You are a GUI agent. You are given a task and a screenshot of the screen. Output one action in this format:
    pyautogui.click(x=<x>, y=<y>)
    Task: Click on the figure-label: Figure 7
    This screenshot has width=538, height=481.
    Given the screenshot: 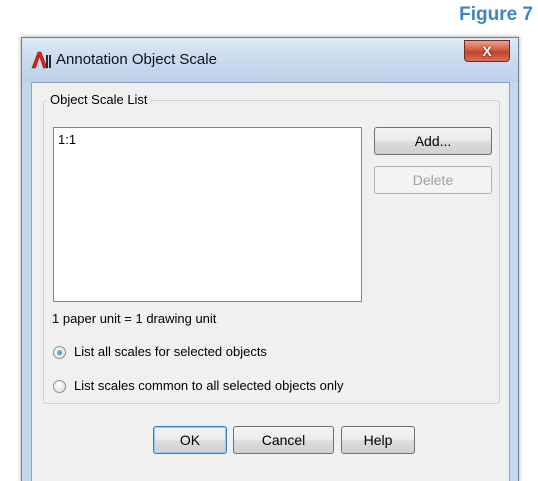 What is the action you would take?
    pyautogui.click(x=496, y=14)
    